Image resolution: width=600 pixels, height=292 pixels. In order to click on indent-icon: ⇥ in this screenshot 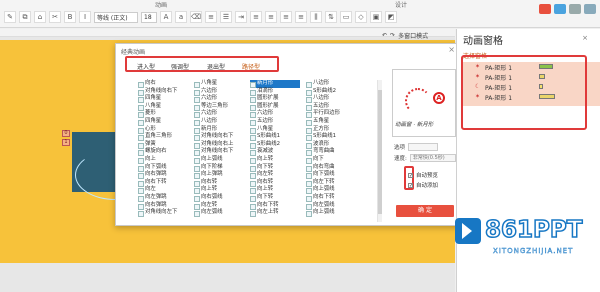, I will do `click(241, 17)`.